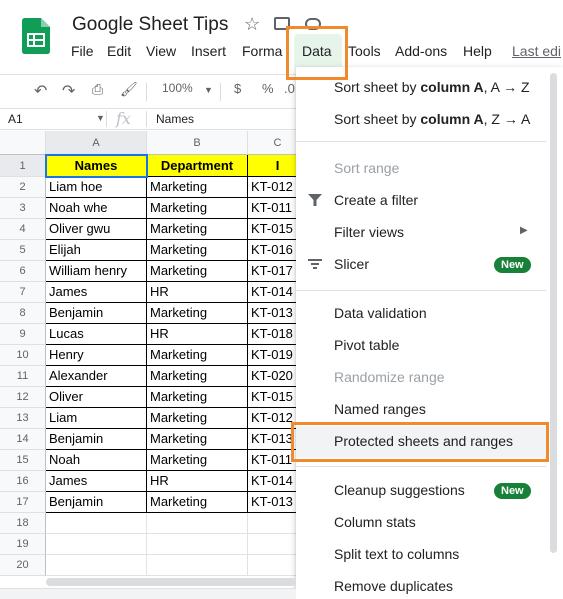  What do you see at coordinates (23, 187) in the screenshot?
I see `row-header: 2` at bounding box center [23, 187].